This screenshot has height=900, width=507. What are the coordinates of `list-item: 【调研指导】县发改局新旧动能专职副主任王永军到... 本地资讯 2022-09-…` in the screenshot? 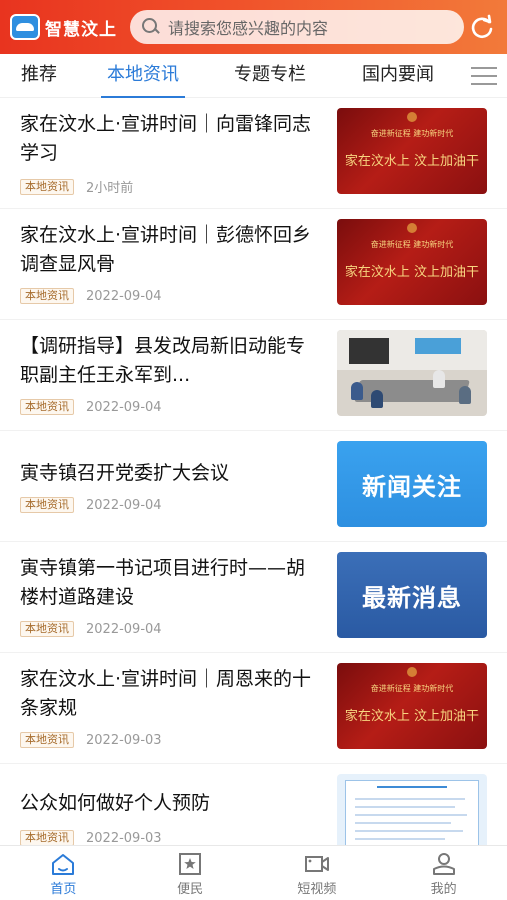 It's located at (253, 375).